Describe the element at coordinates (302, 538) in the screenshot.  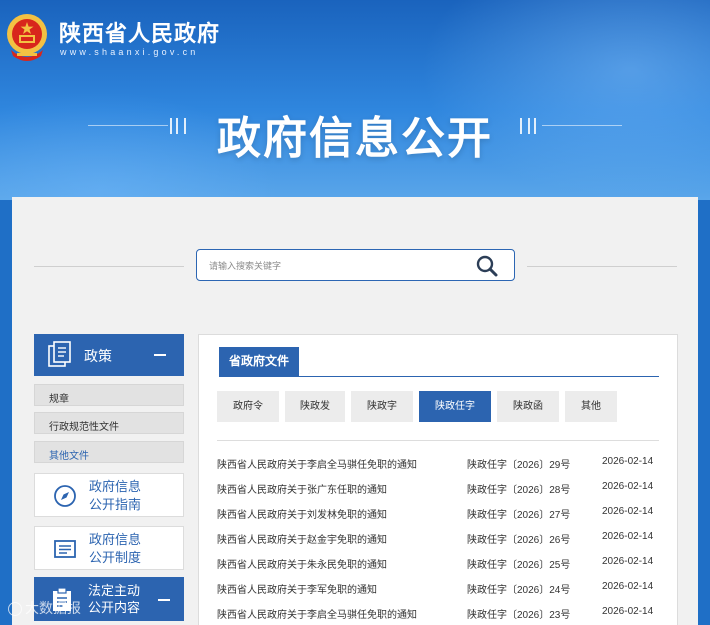
I see `document-title-link: 陕西省人民政府关于赵金宇免职的通知` at that location.